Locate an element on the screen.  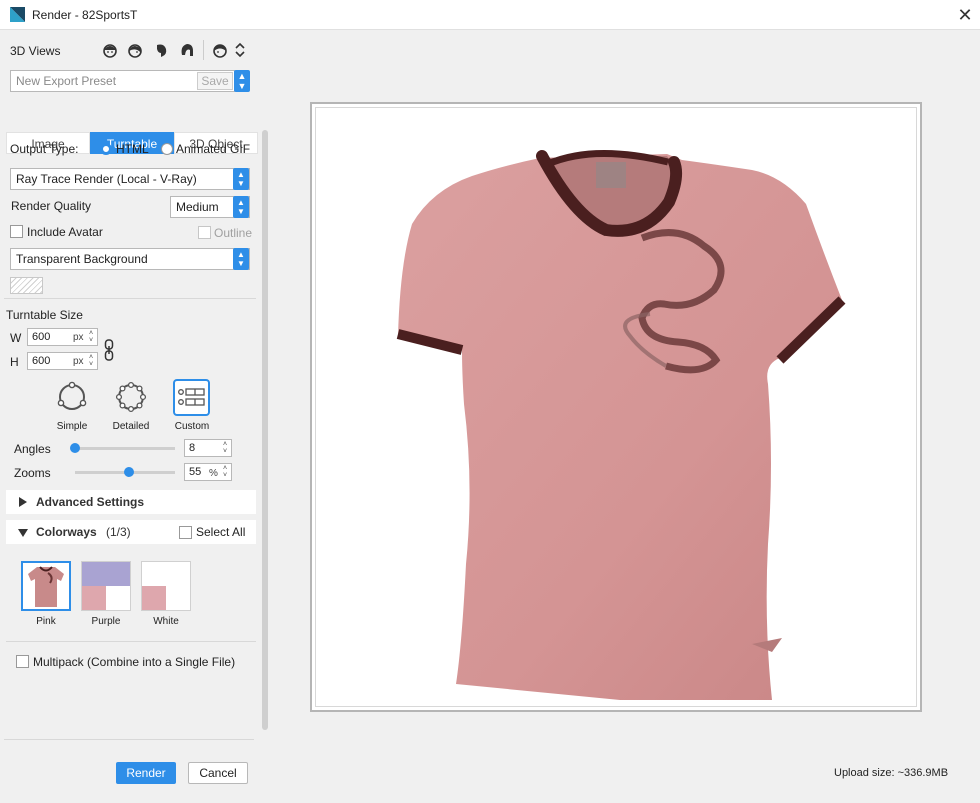
output-type-label: Output Type: is located at coordinates (44, 149).